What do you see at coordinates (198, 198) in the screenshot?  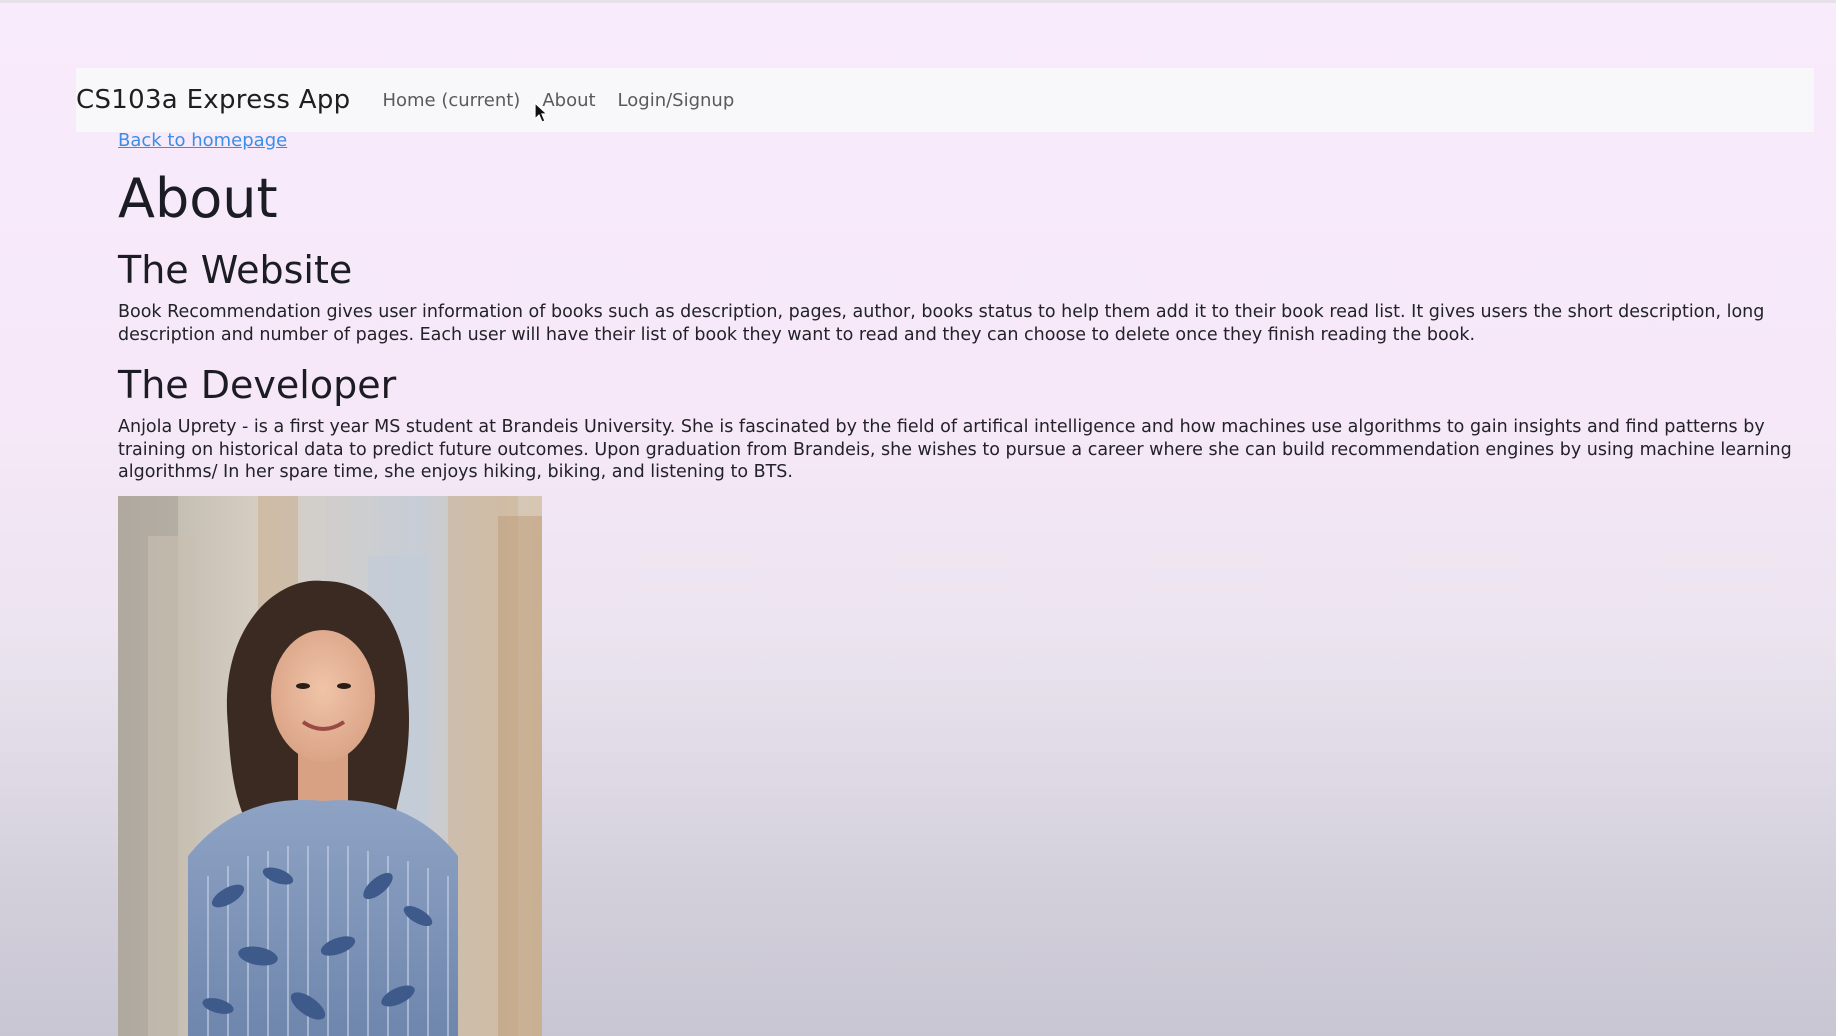 I see `page-title: About` at bounding box center [198, 198].